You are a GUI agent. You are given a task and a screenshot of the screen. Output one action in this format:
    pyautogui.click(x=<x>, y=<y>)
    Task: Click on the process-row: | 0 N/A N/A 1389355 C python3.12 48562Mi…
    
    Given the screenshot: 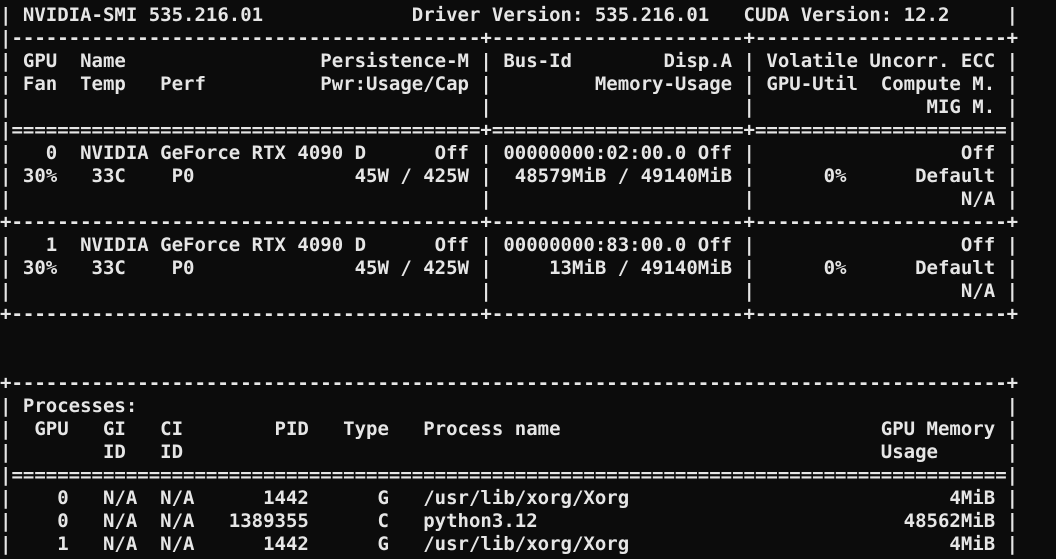 What is the action you would take?
    pyautogui.click(x=509, y=521)
    